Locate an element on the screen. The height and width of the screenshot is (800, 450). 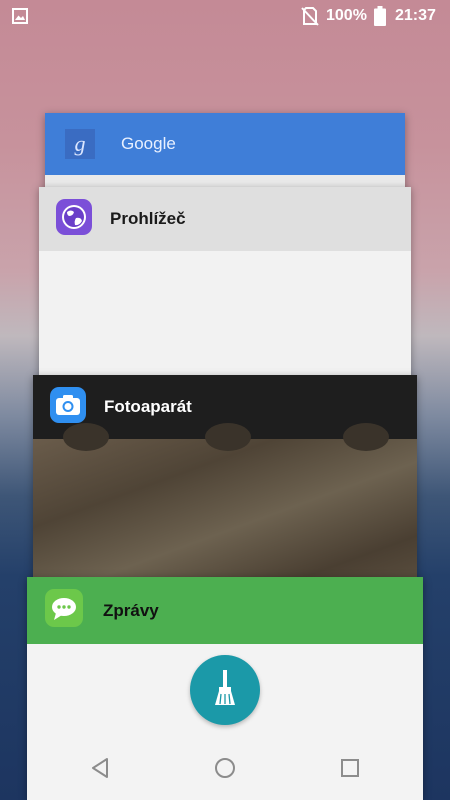
home-button is located at coordinates (225, 770).